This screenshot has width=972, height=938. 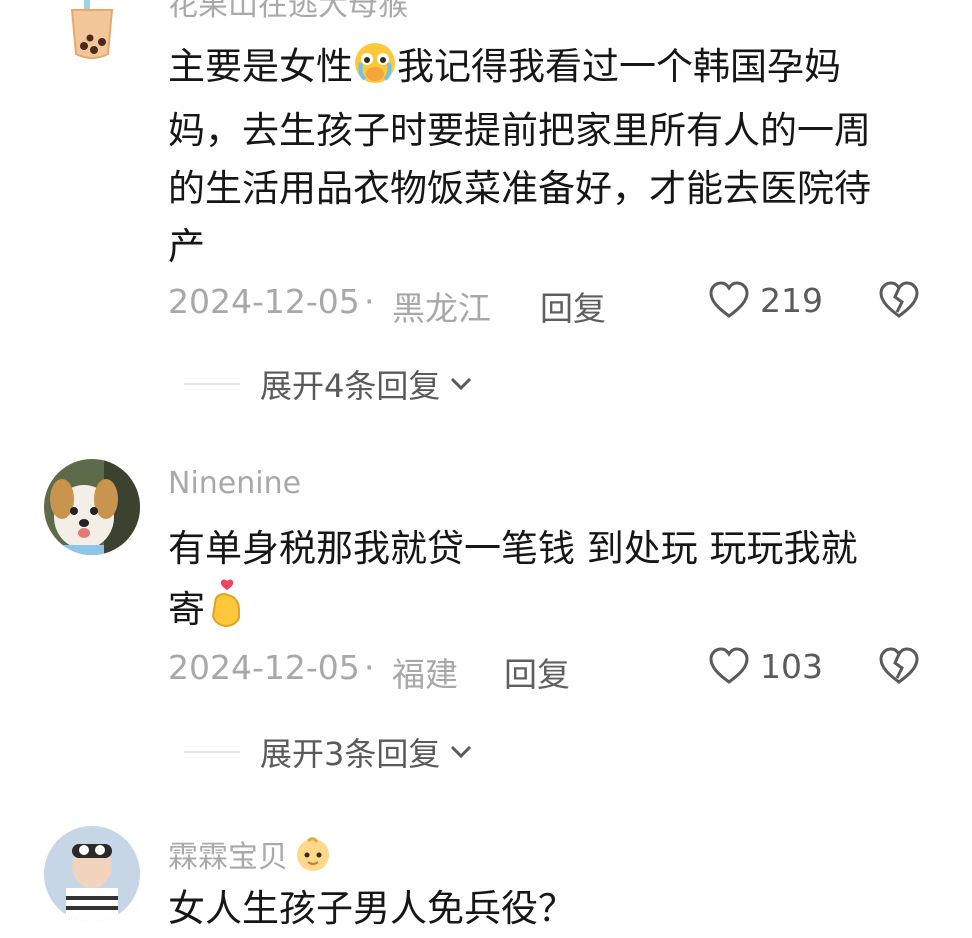 What do you see at coordinates (329, 384) in the screenshot?
I see `expand-replies-button: 展开4条回复` at bounding box center [329, 384].